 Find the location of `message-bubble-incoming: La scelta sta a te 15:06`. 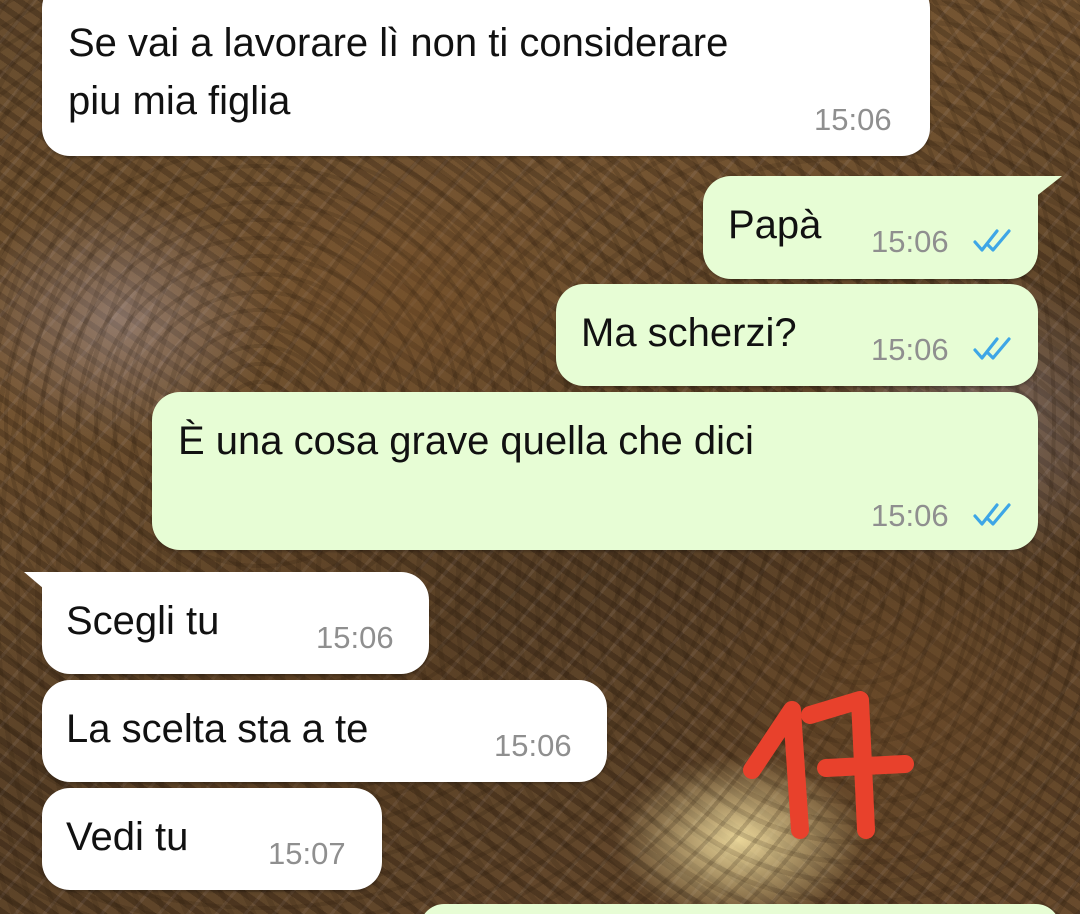

message-bubble-incoming: La scelta sta a te 15:06 is located at coordinates (324, 731).